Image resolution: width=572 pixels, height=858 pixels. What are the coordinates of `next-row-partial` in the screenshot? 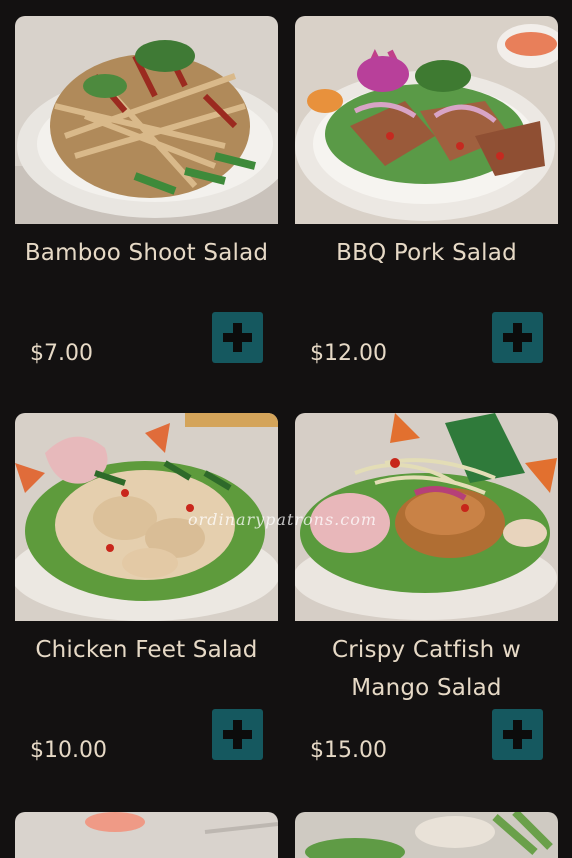 It's located at (286, 835).